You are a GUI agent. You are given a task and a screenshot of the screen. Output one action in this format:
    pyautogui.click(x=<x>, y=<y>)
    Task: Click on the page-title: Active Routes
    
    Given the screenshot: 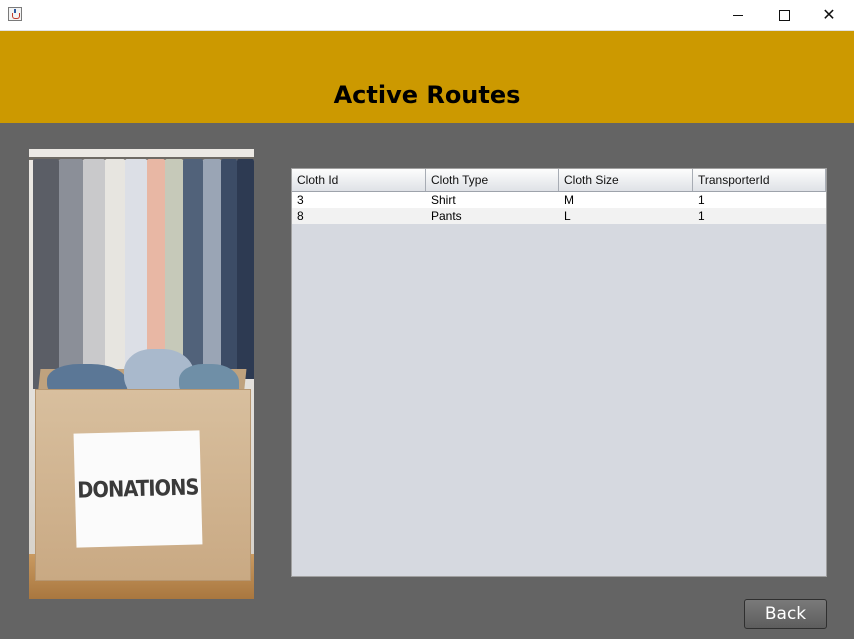 What is the action you would take?
    pyautogui.click(x=427, y=95)
    